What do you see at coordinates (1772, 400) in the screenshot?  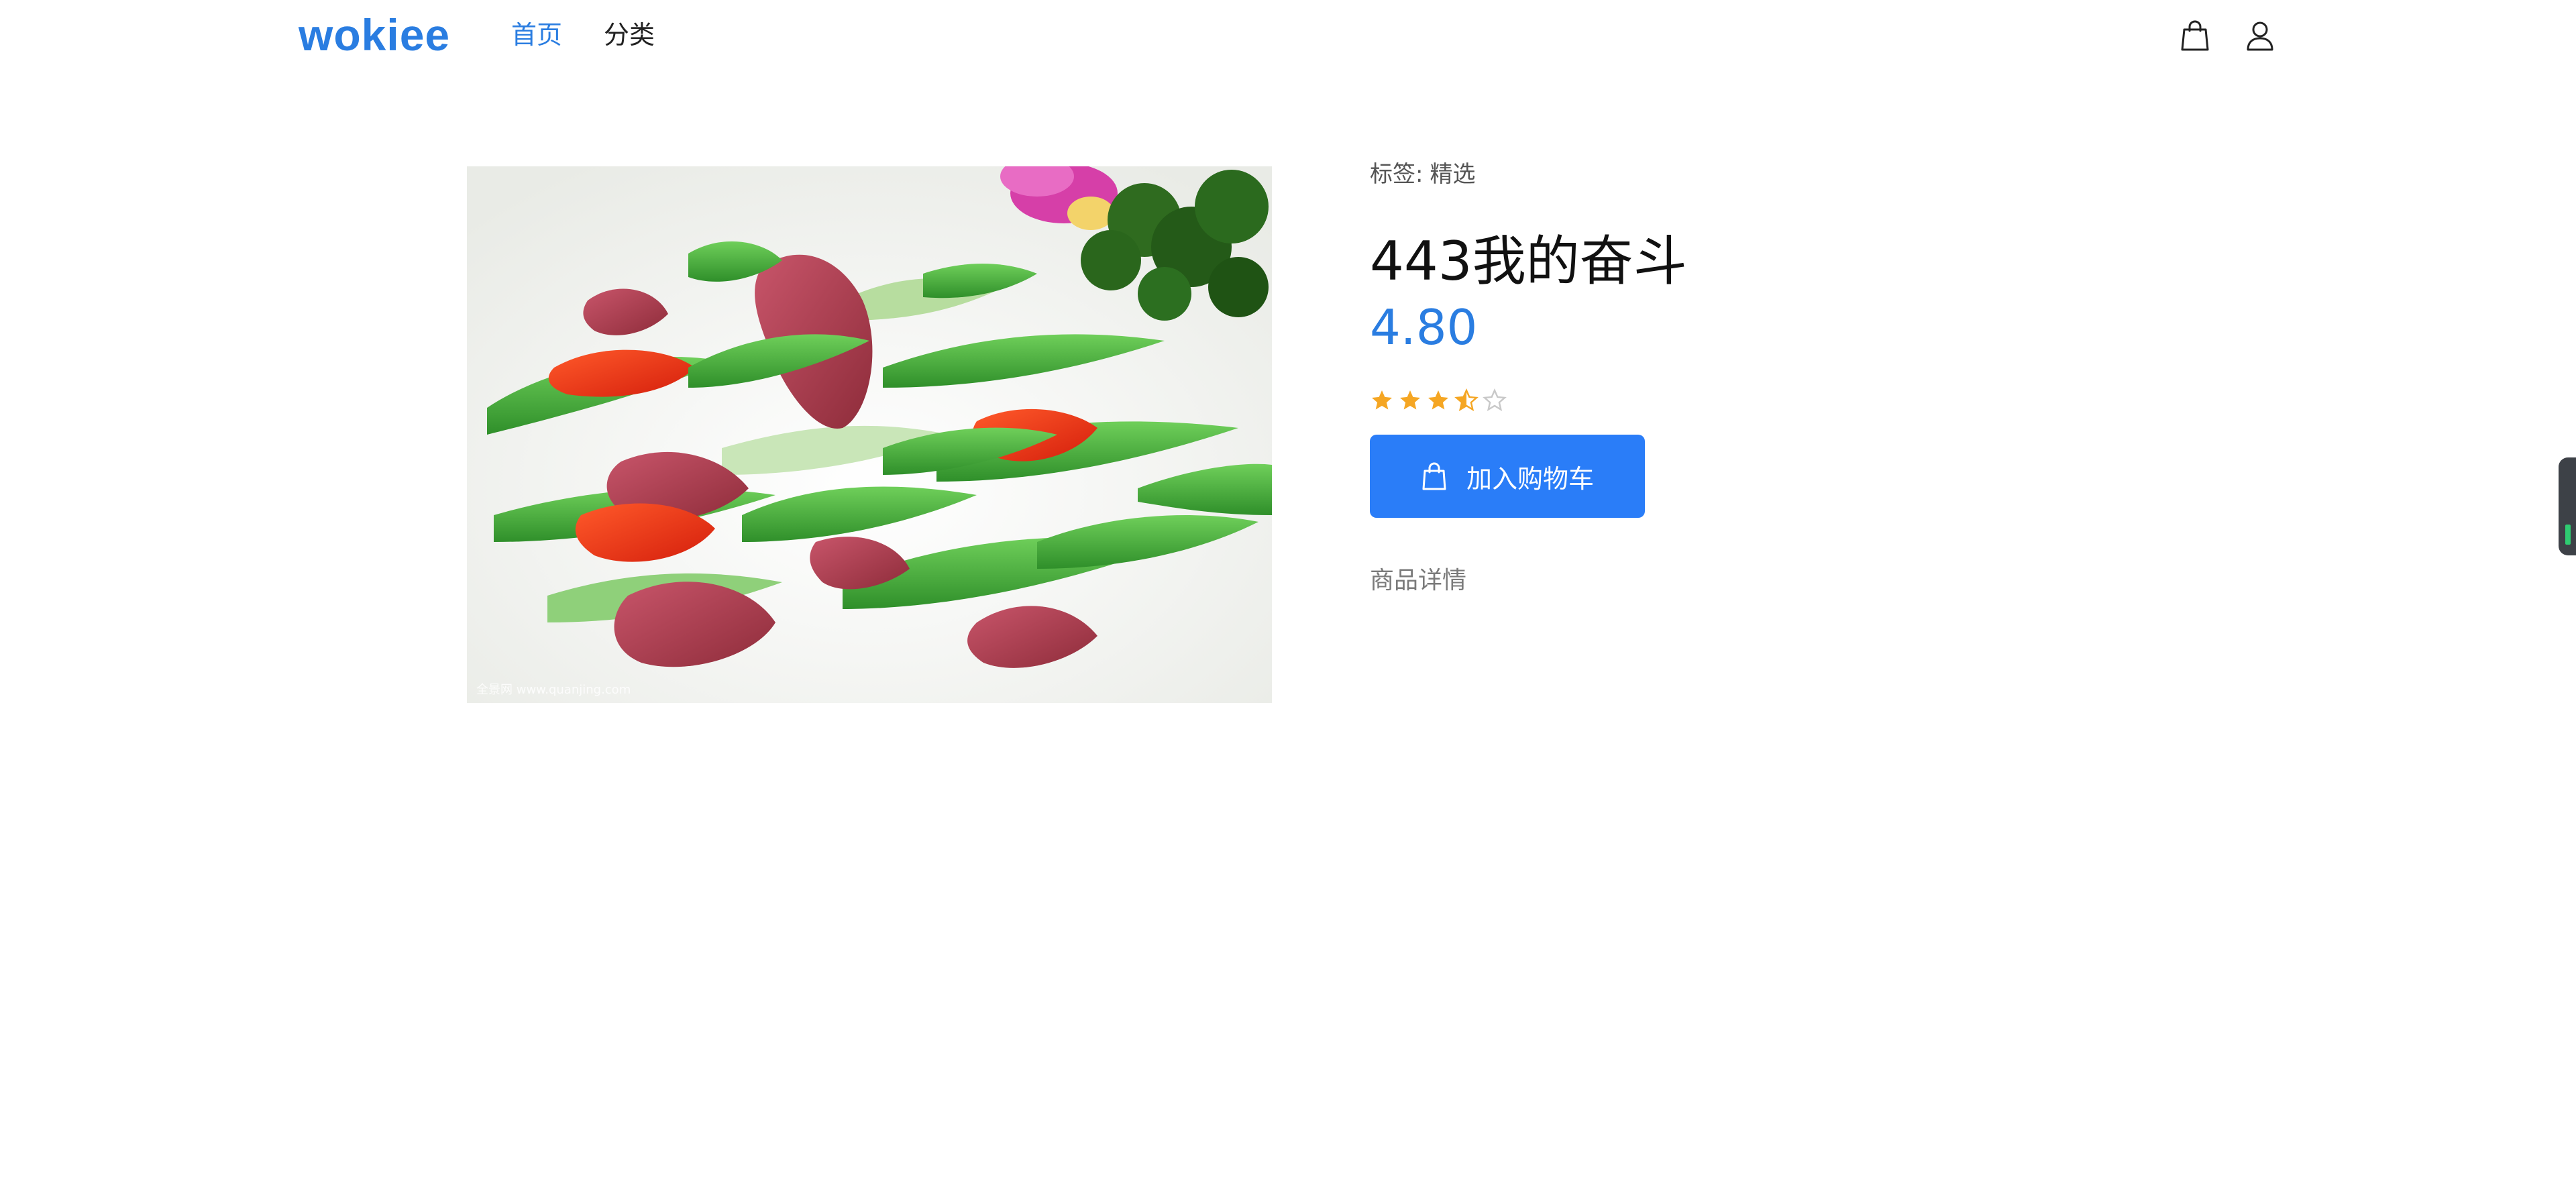 I see `star-rating` at bounding box center [1772, 400].